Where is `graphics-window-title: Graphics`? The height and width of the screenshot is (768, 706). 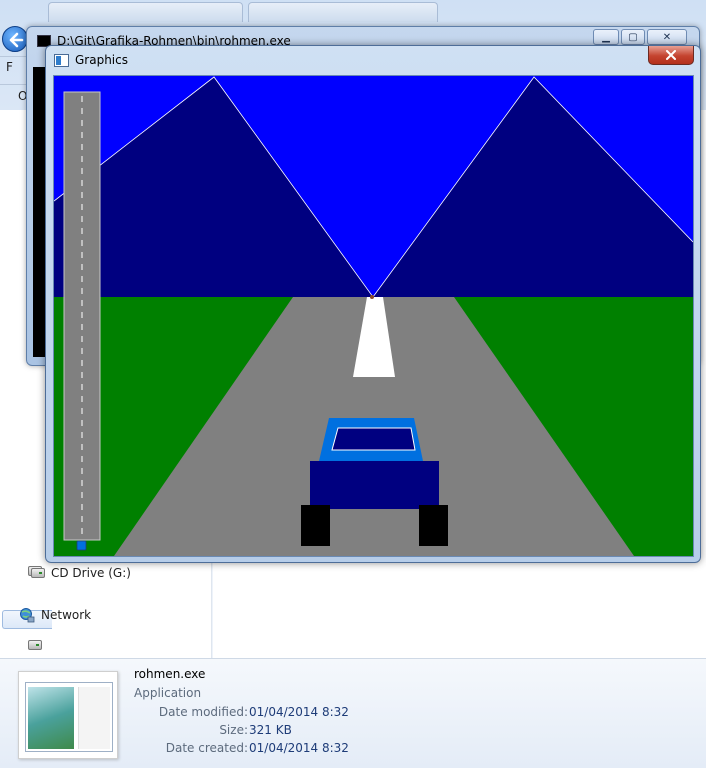
graphics-window-title: Graphics is located at coordinates (101, 60).